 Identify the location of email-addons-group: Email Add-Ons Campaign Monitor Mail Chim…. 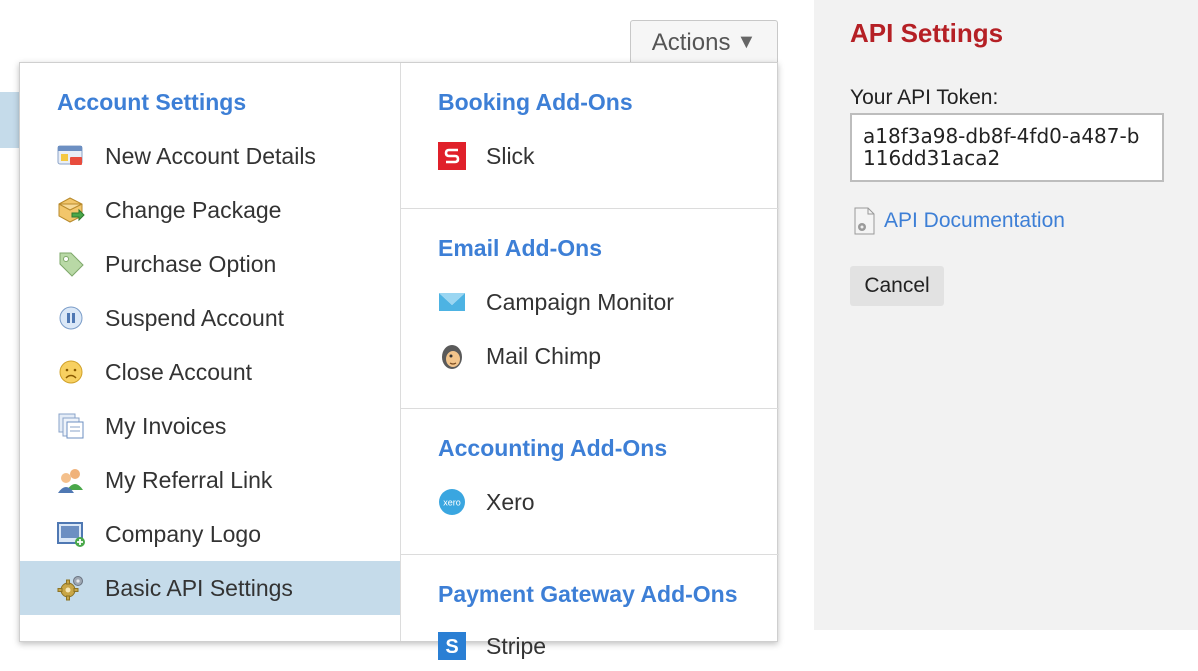
(590, 315).